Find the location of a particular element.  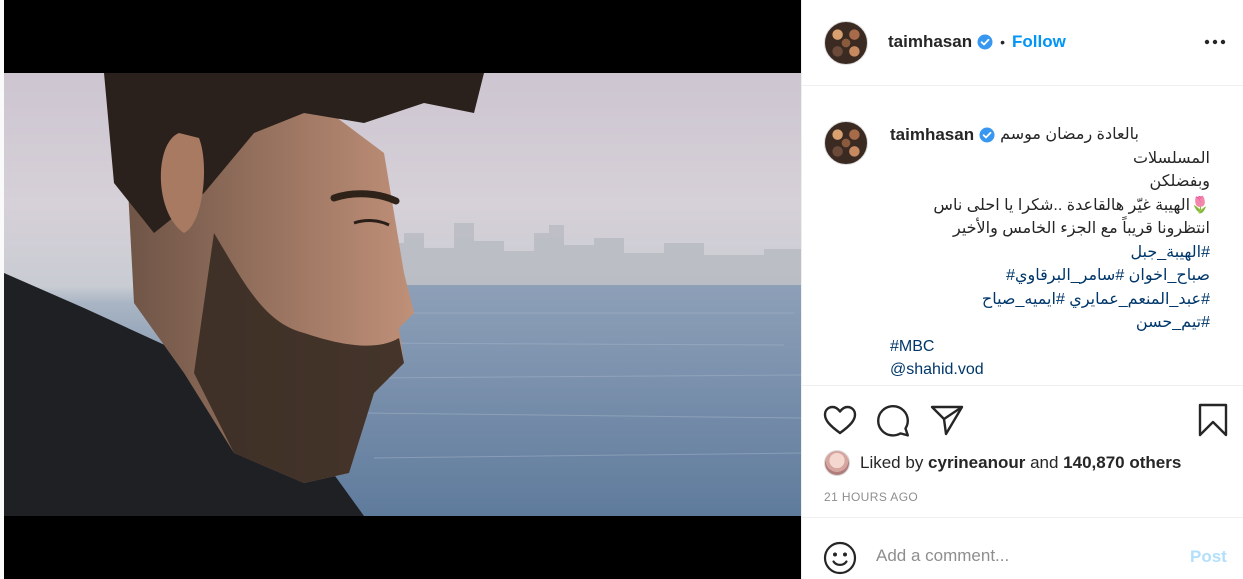

likes-prefix: Liked by is located at coordinates (894, 462).